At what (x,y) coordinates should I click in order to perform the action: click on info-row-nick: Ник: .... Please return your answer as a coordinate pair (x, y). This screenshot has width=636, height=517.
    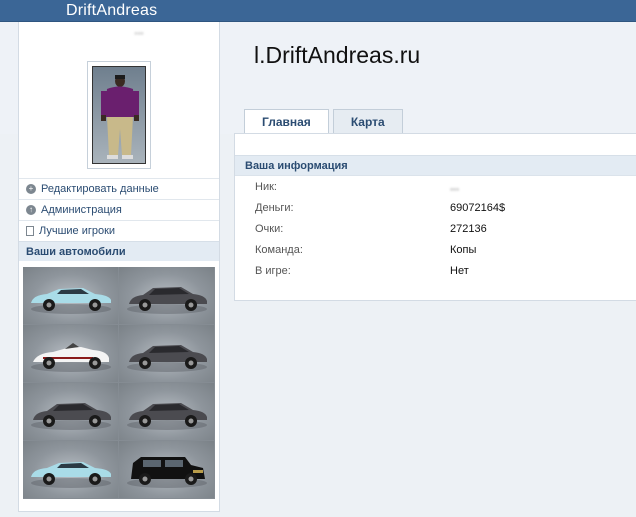
    Looking at the image, I should click on (440, 189).